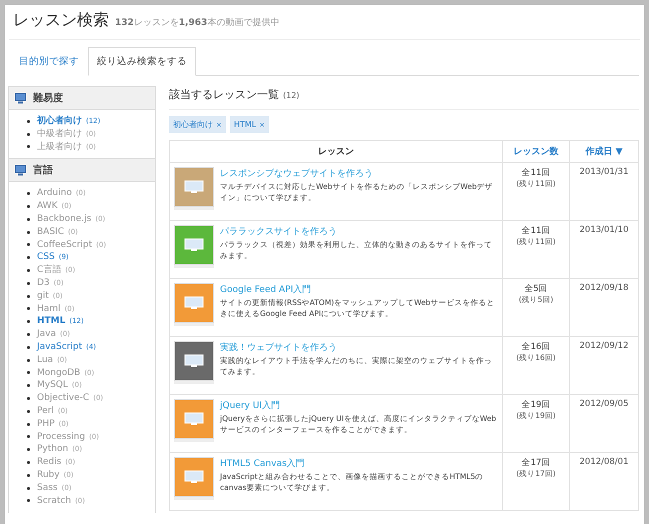  I want to click on lesson-total: 全16回, so click(536, 347).